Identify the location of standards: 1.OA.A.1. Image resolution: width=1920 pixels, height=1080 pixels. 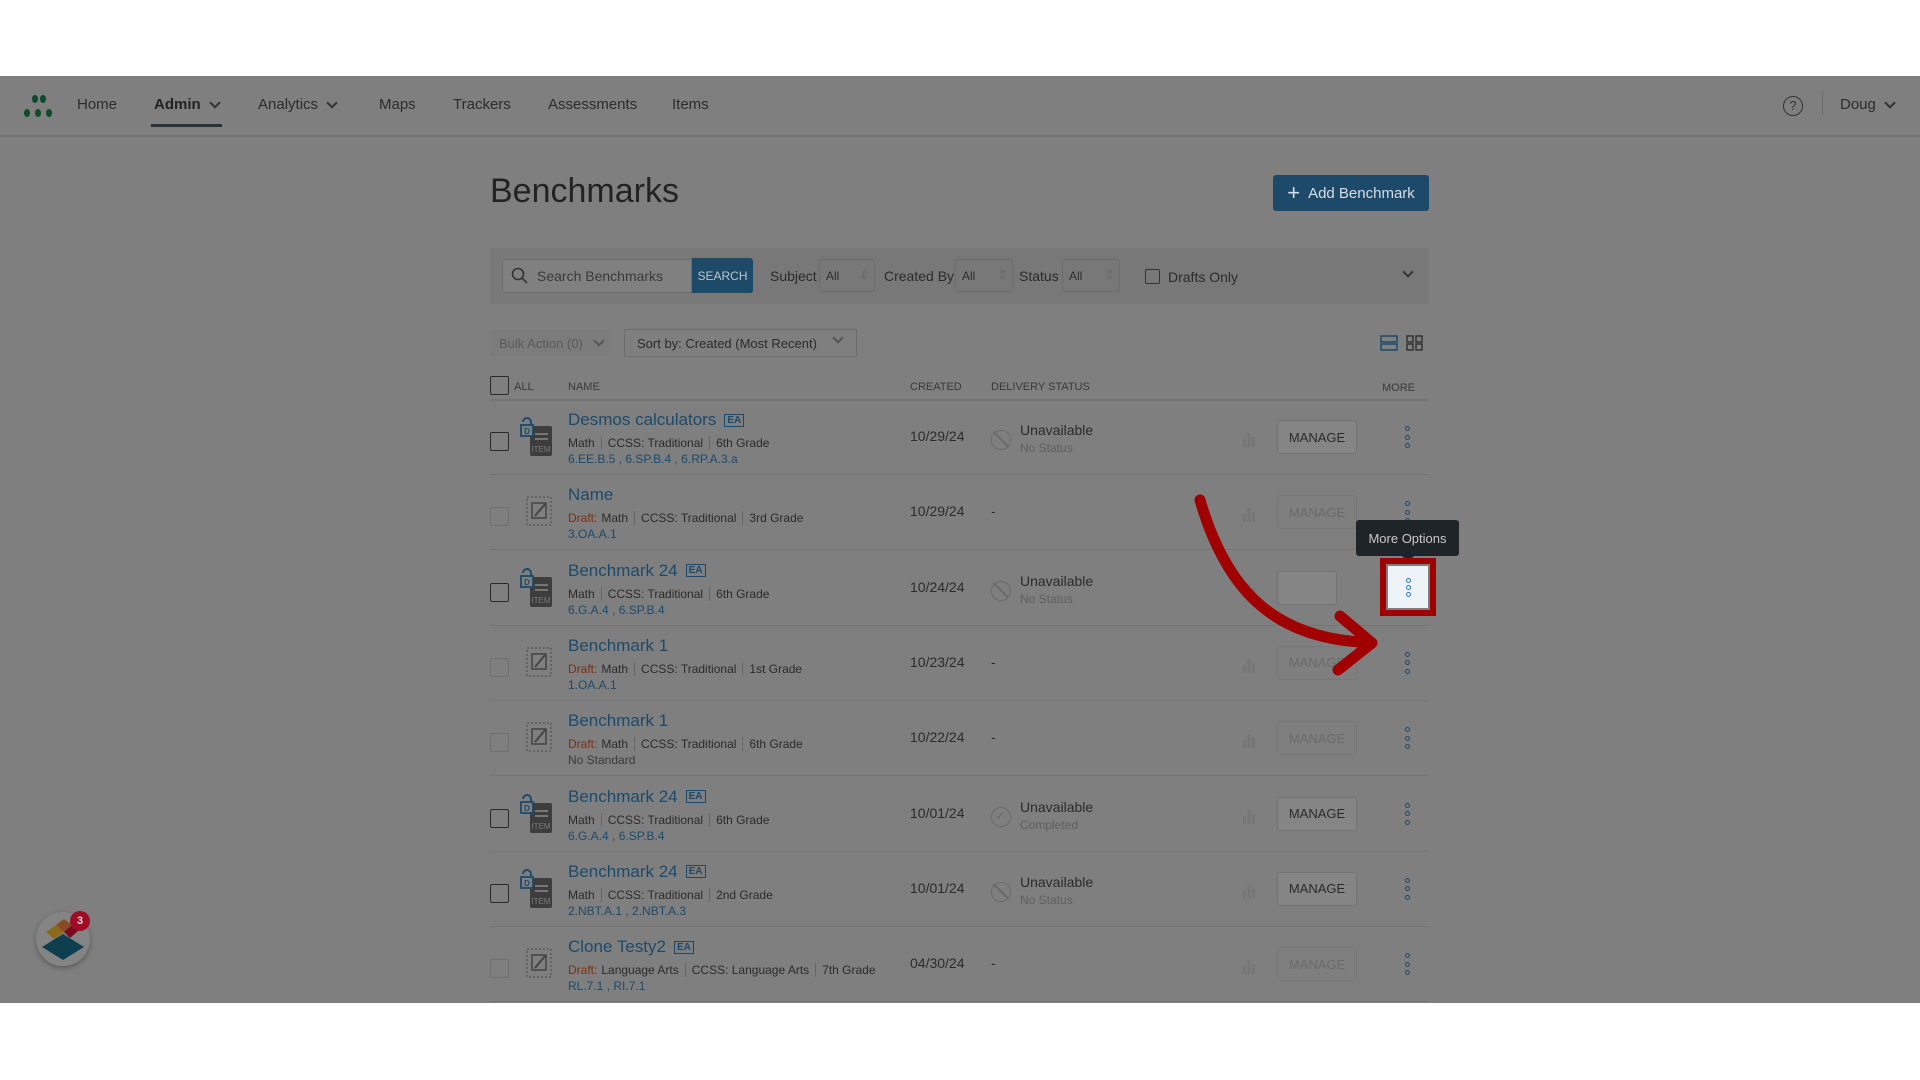
(592, 685).